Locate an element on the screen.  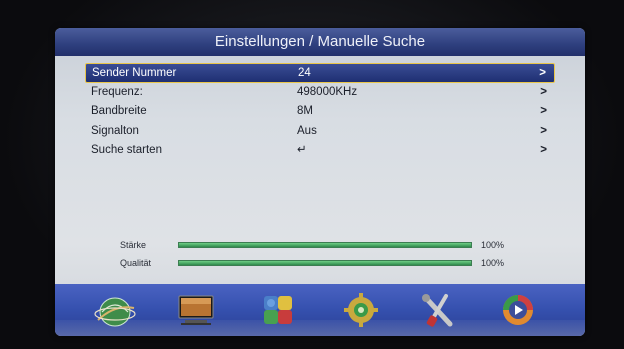
signal-strength-row: Stärke 100% is located at coordinates (320, 245).